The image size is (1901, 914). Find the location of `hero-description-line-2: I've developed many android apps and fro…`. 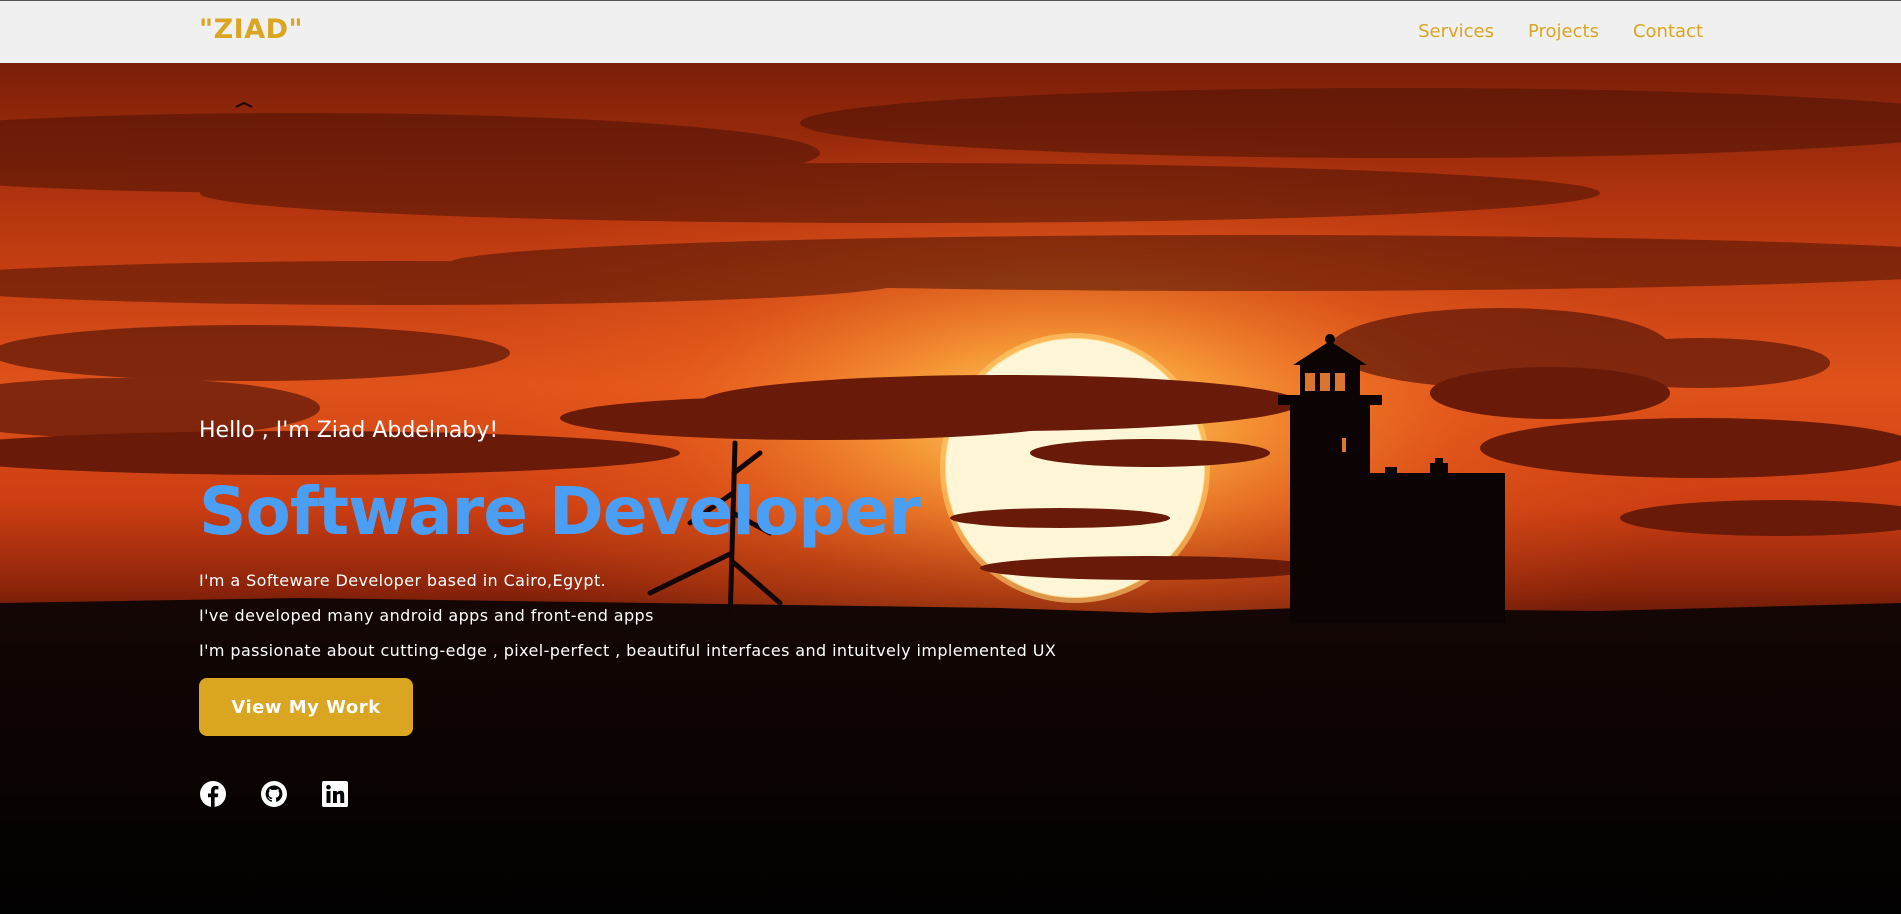

hero-description-line-2: I've developed many android apps and fro… is located at coordinates (426, 615).